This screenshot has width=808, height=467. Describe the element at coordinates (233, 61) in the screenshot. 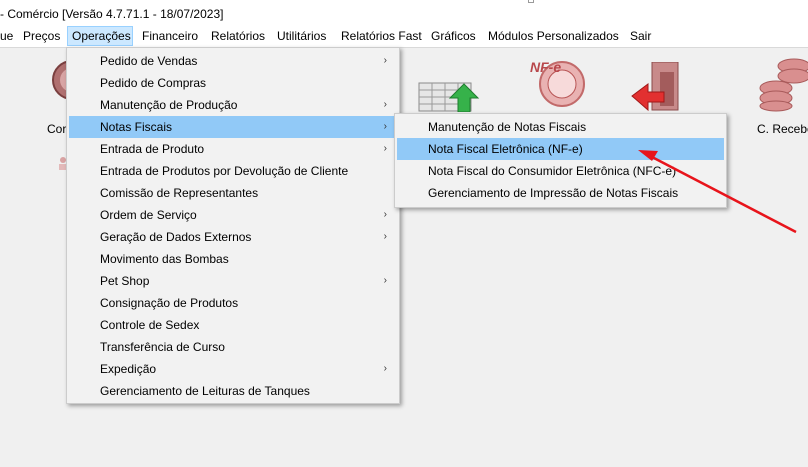

I see `menu-item-pedido-de-vendas: Pedido de Vendas ›` at that location.